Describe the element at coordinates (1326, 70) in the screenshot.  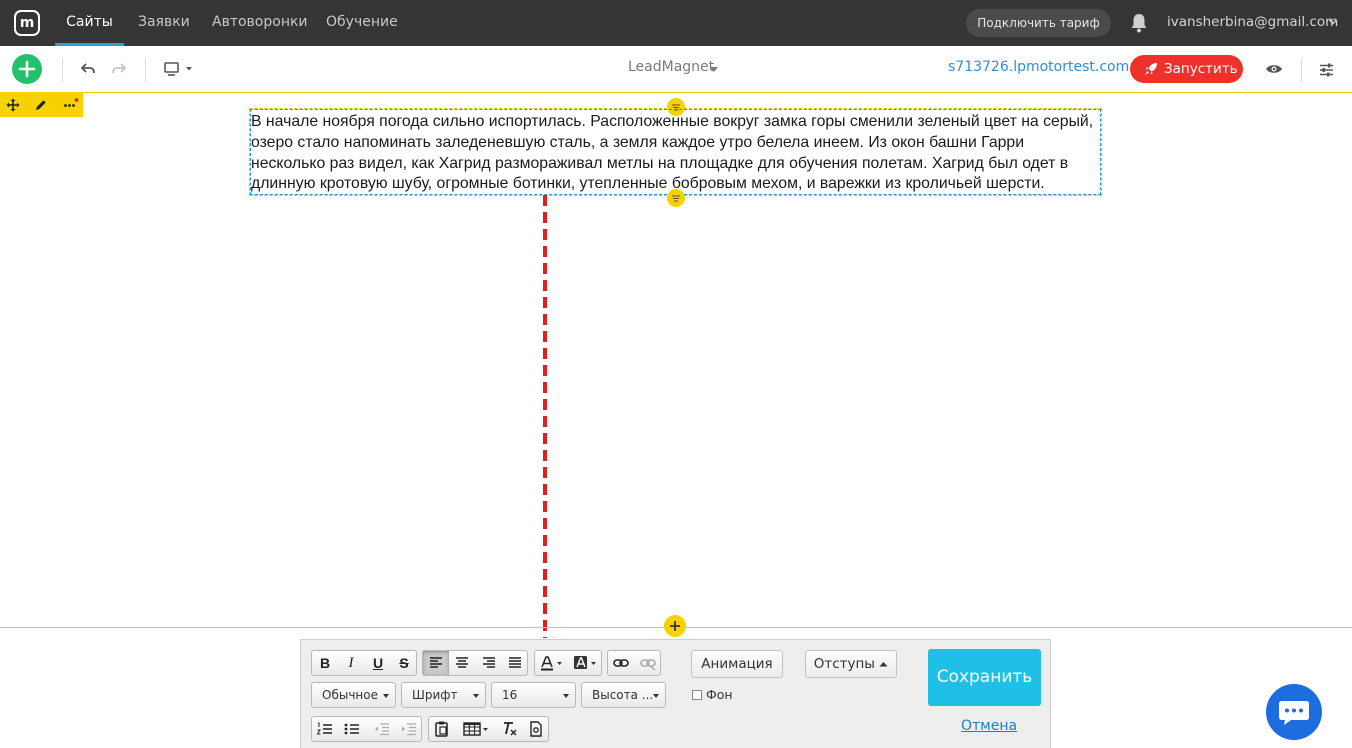
I see `settings-sliders-icon` at that location.